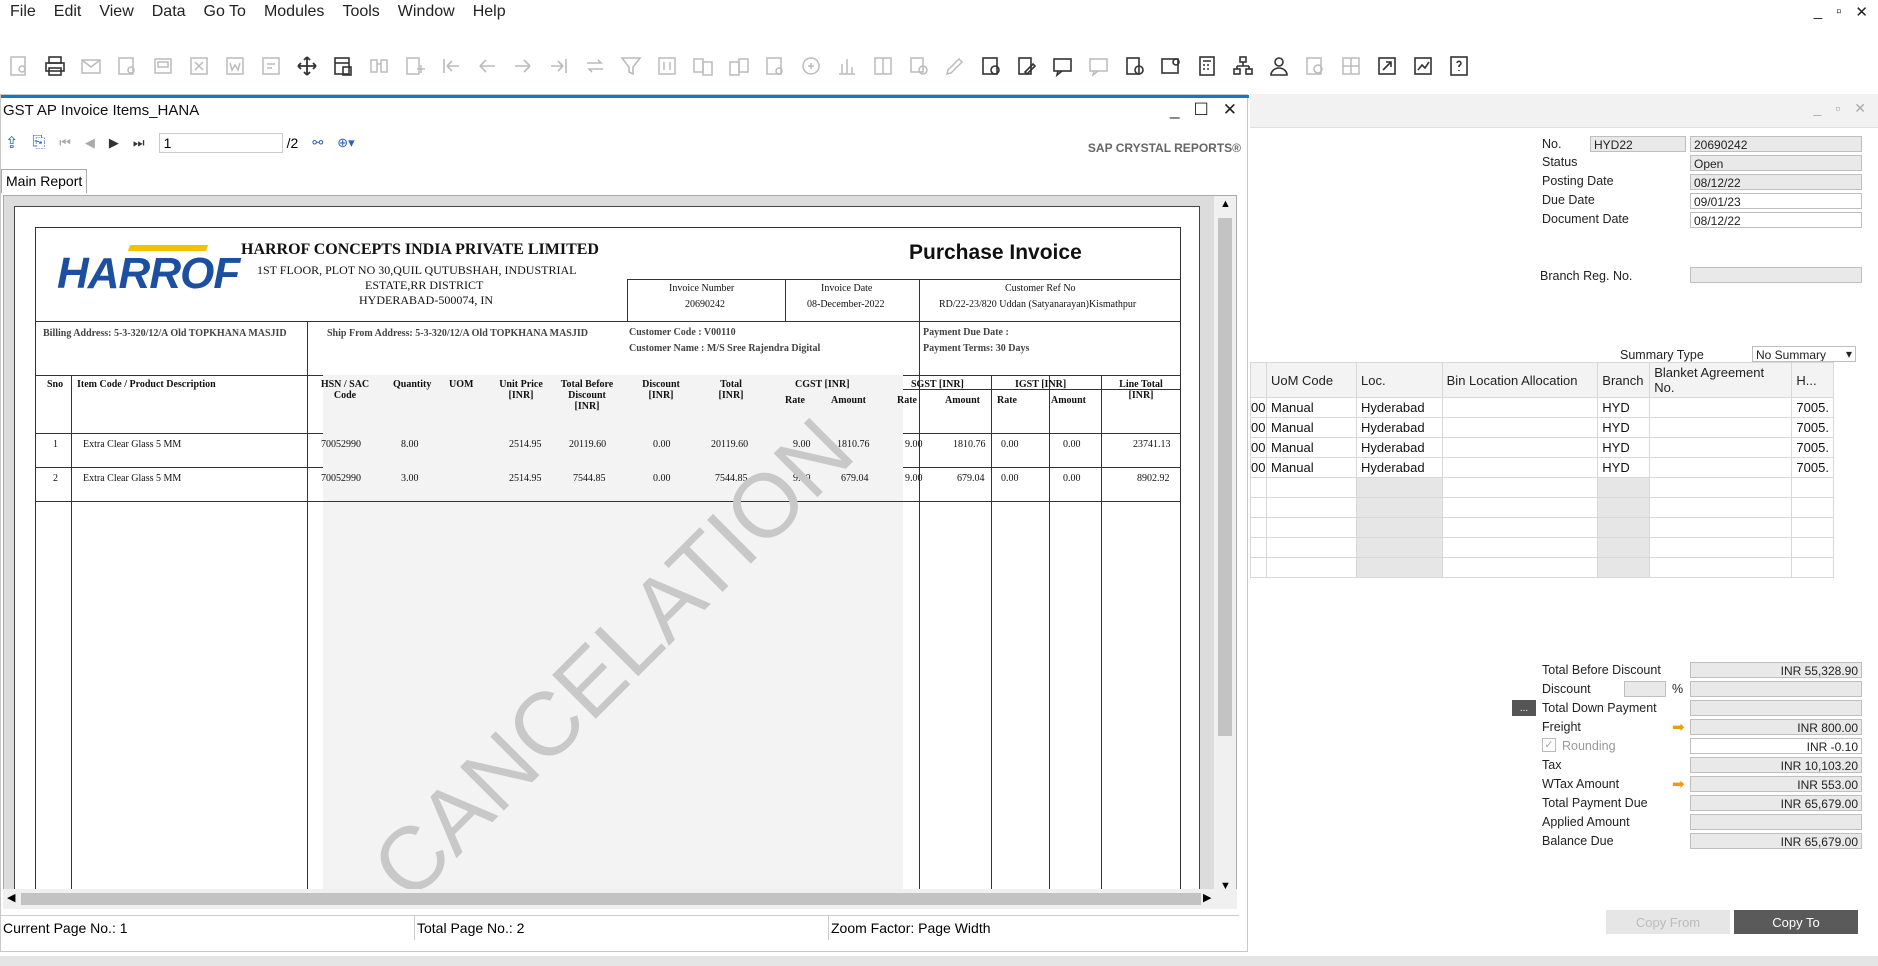  I want to click on rounding-field: INR -0.10, so click(1776, 746).